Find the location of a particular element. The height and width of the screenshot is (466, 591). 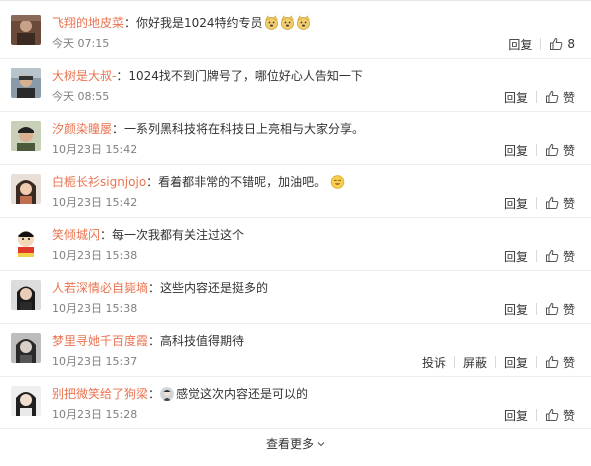

comment-text-prefix: ： is located at coordinates (154, 394).